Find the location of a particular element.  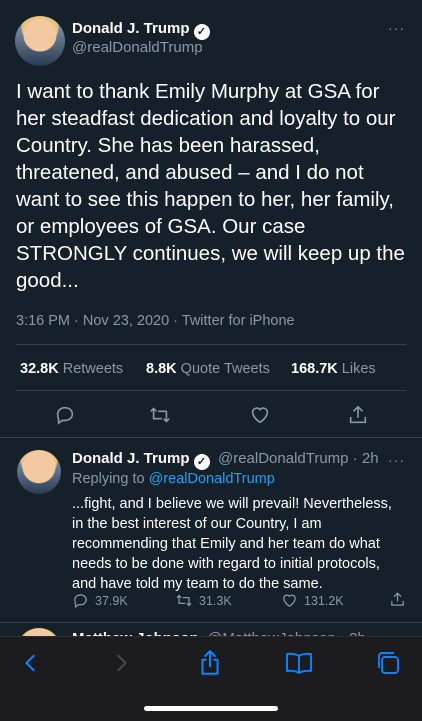

reply-share-icon is located at coordinates (397, 602).